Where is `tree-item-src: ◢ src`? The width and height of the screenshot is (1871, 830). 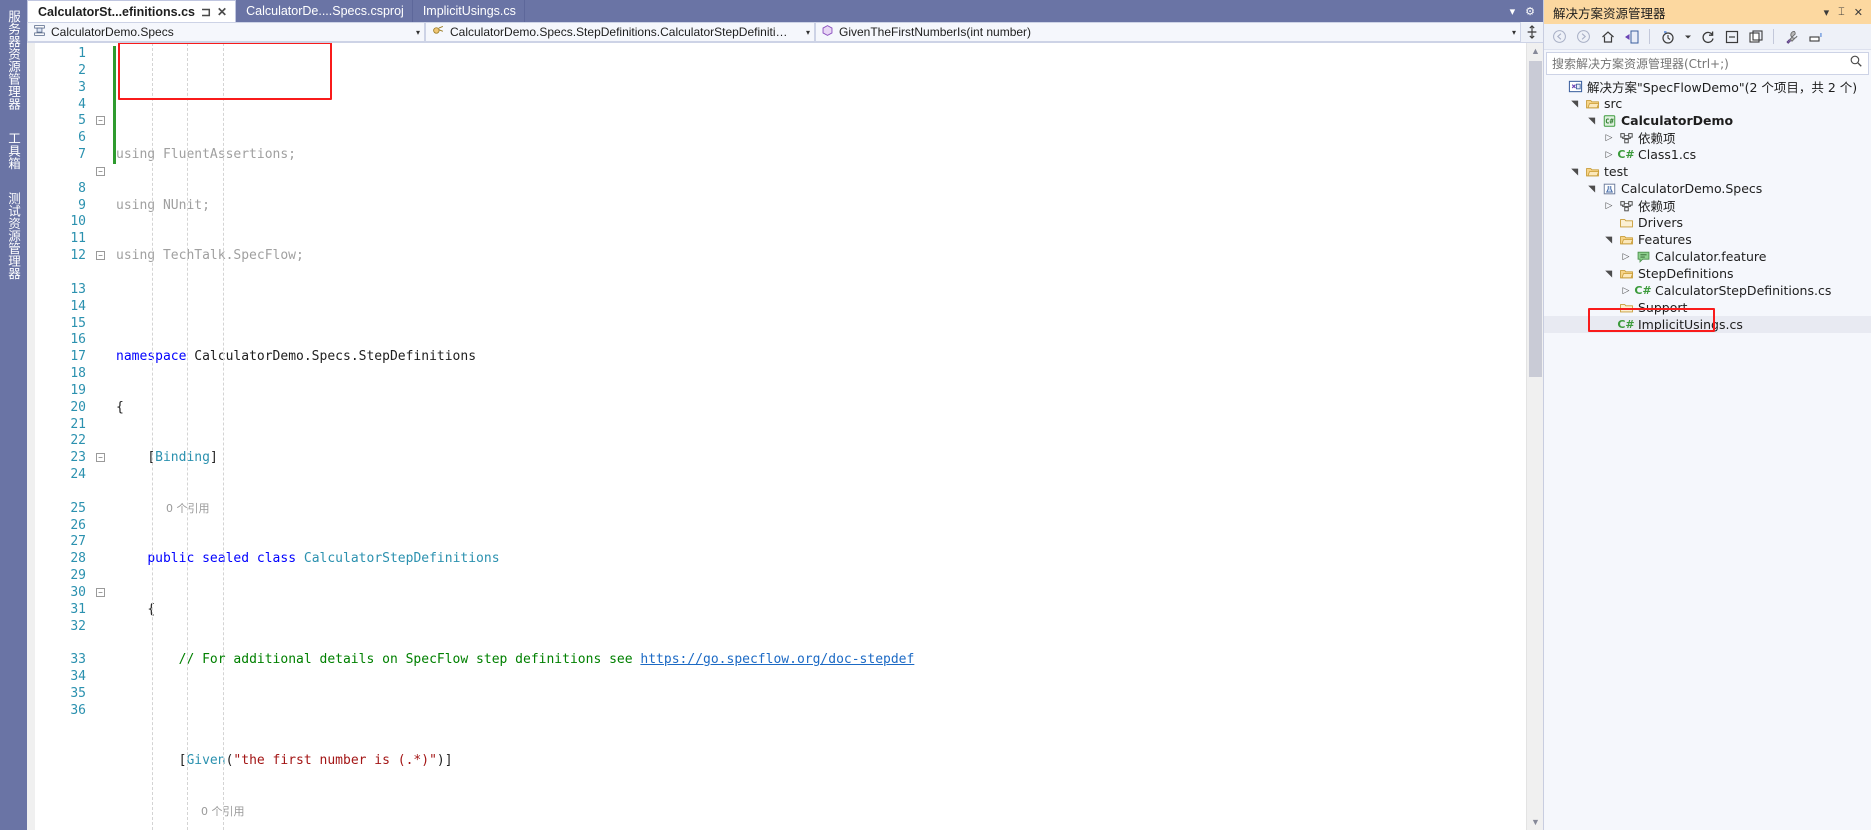 tree-item-src: ◢ src is located at coordinates (1707, 103).